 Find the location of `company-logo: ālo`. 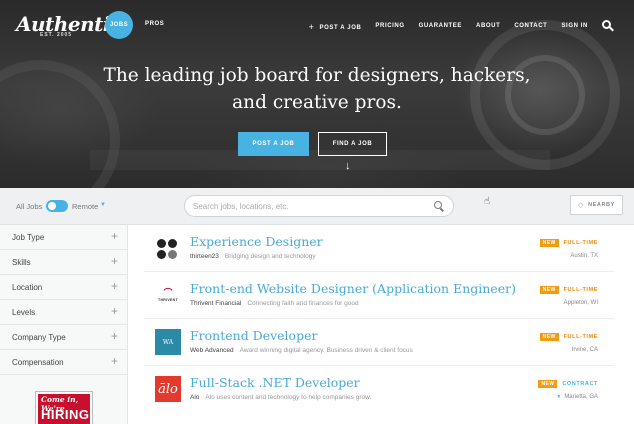

company-logo: ālo is located at coordinates (168, 389).